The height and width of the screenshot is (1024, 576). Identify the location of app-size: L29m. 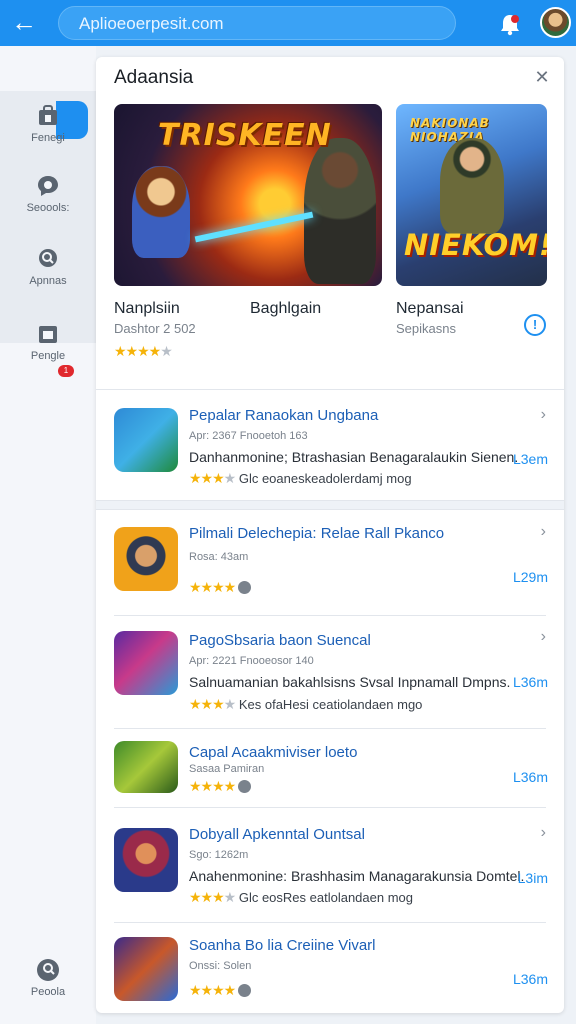
(530, 577).